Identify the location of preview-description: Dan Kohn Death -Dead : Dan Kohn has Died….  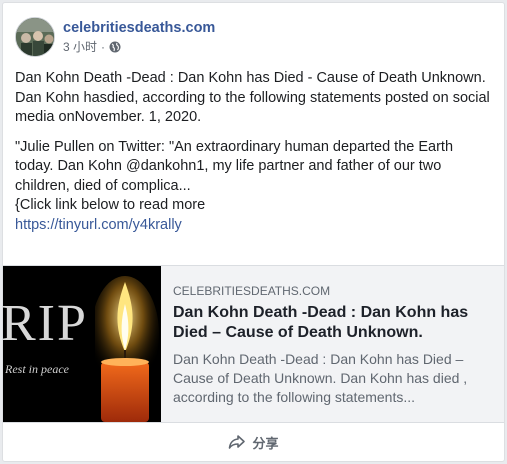
(320, 378).